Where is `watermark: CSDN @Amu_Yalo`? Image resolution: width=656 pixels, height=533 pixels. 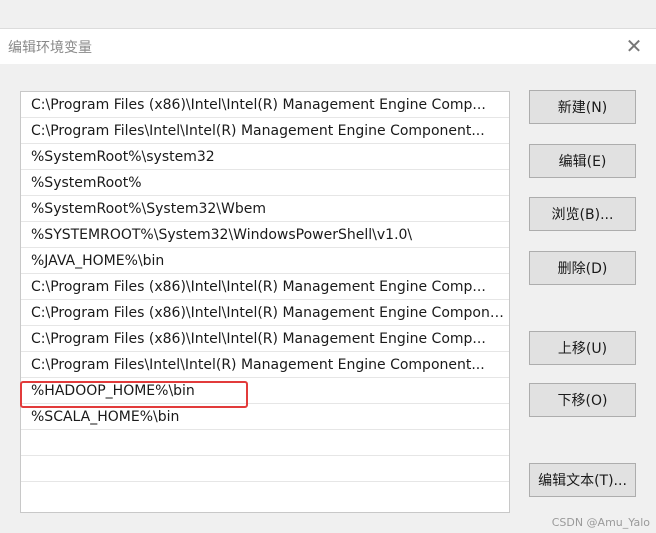 watermark: CSDN @Amu_Yalo is located at coordinates (600, 522).